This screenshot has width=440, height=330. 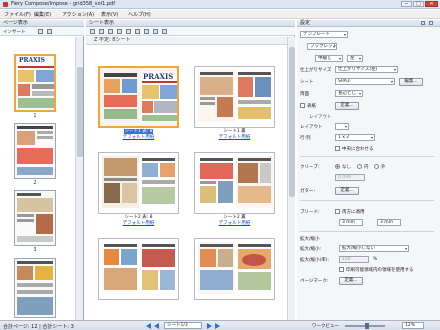 I want to click on viewer-label: ワークビュー, so click(x=325, y=326).